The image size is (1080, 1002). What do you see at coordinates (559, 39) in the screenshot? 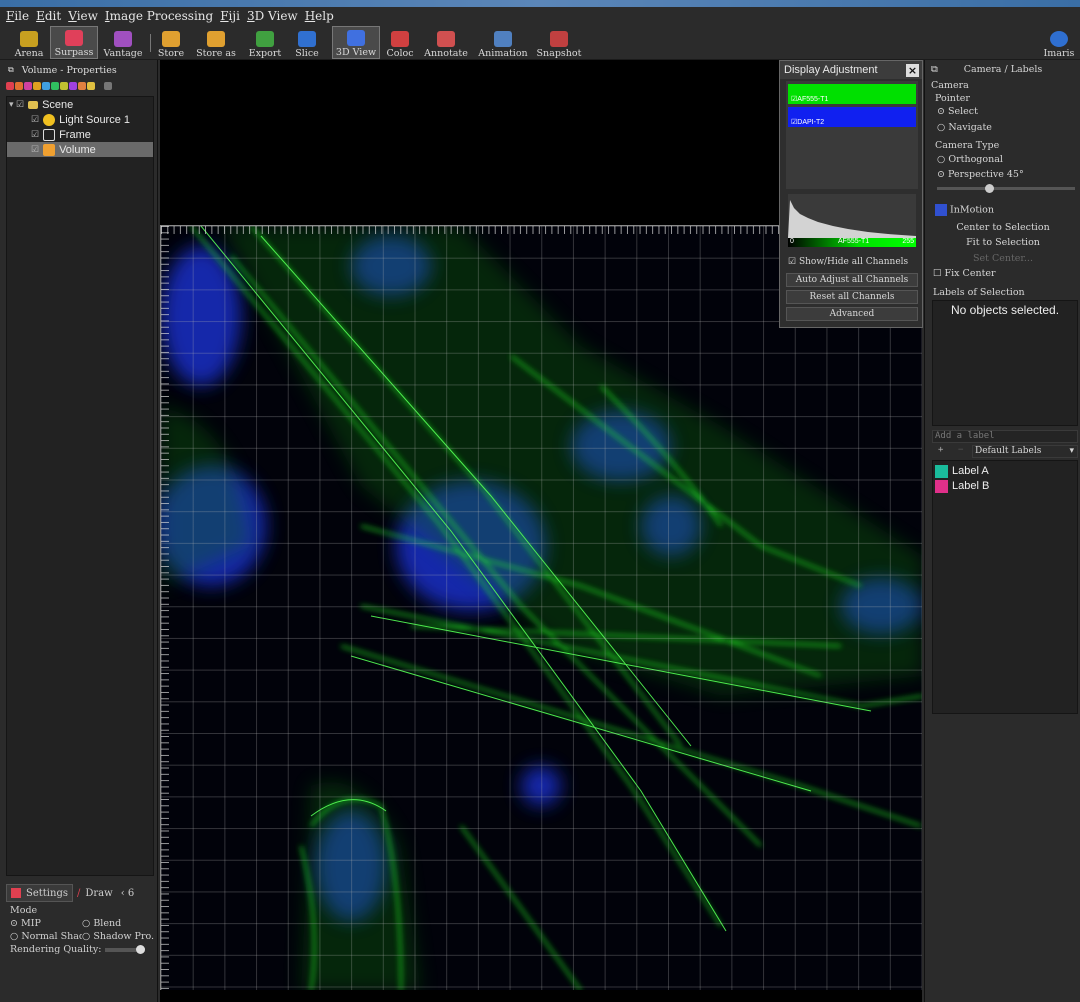
I see `snapshot-icon` at bounding box center [559, 39].